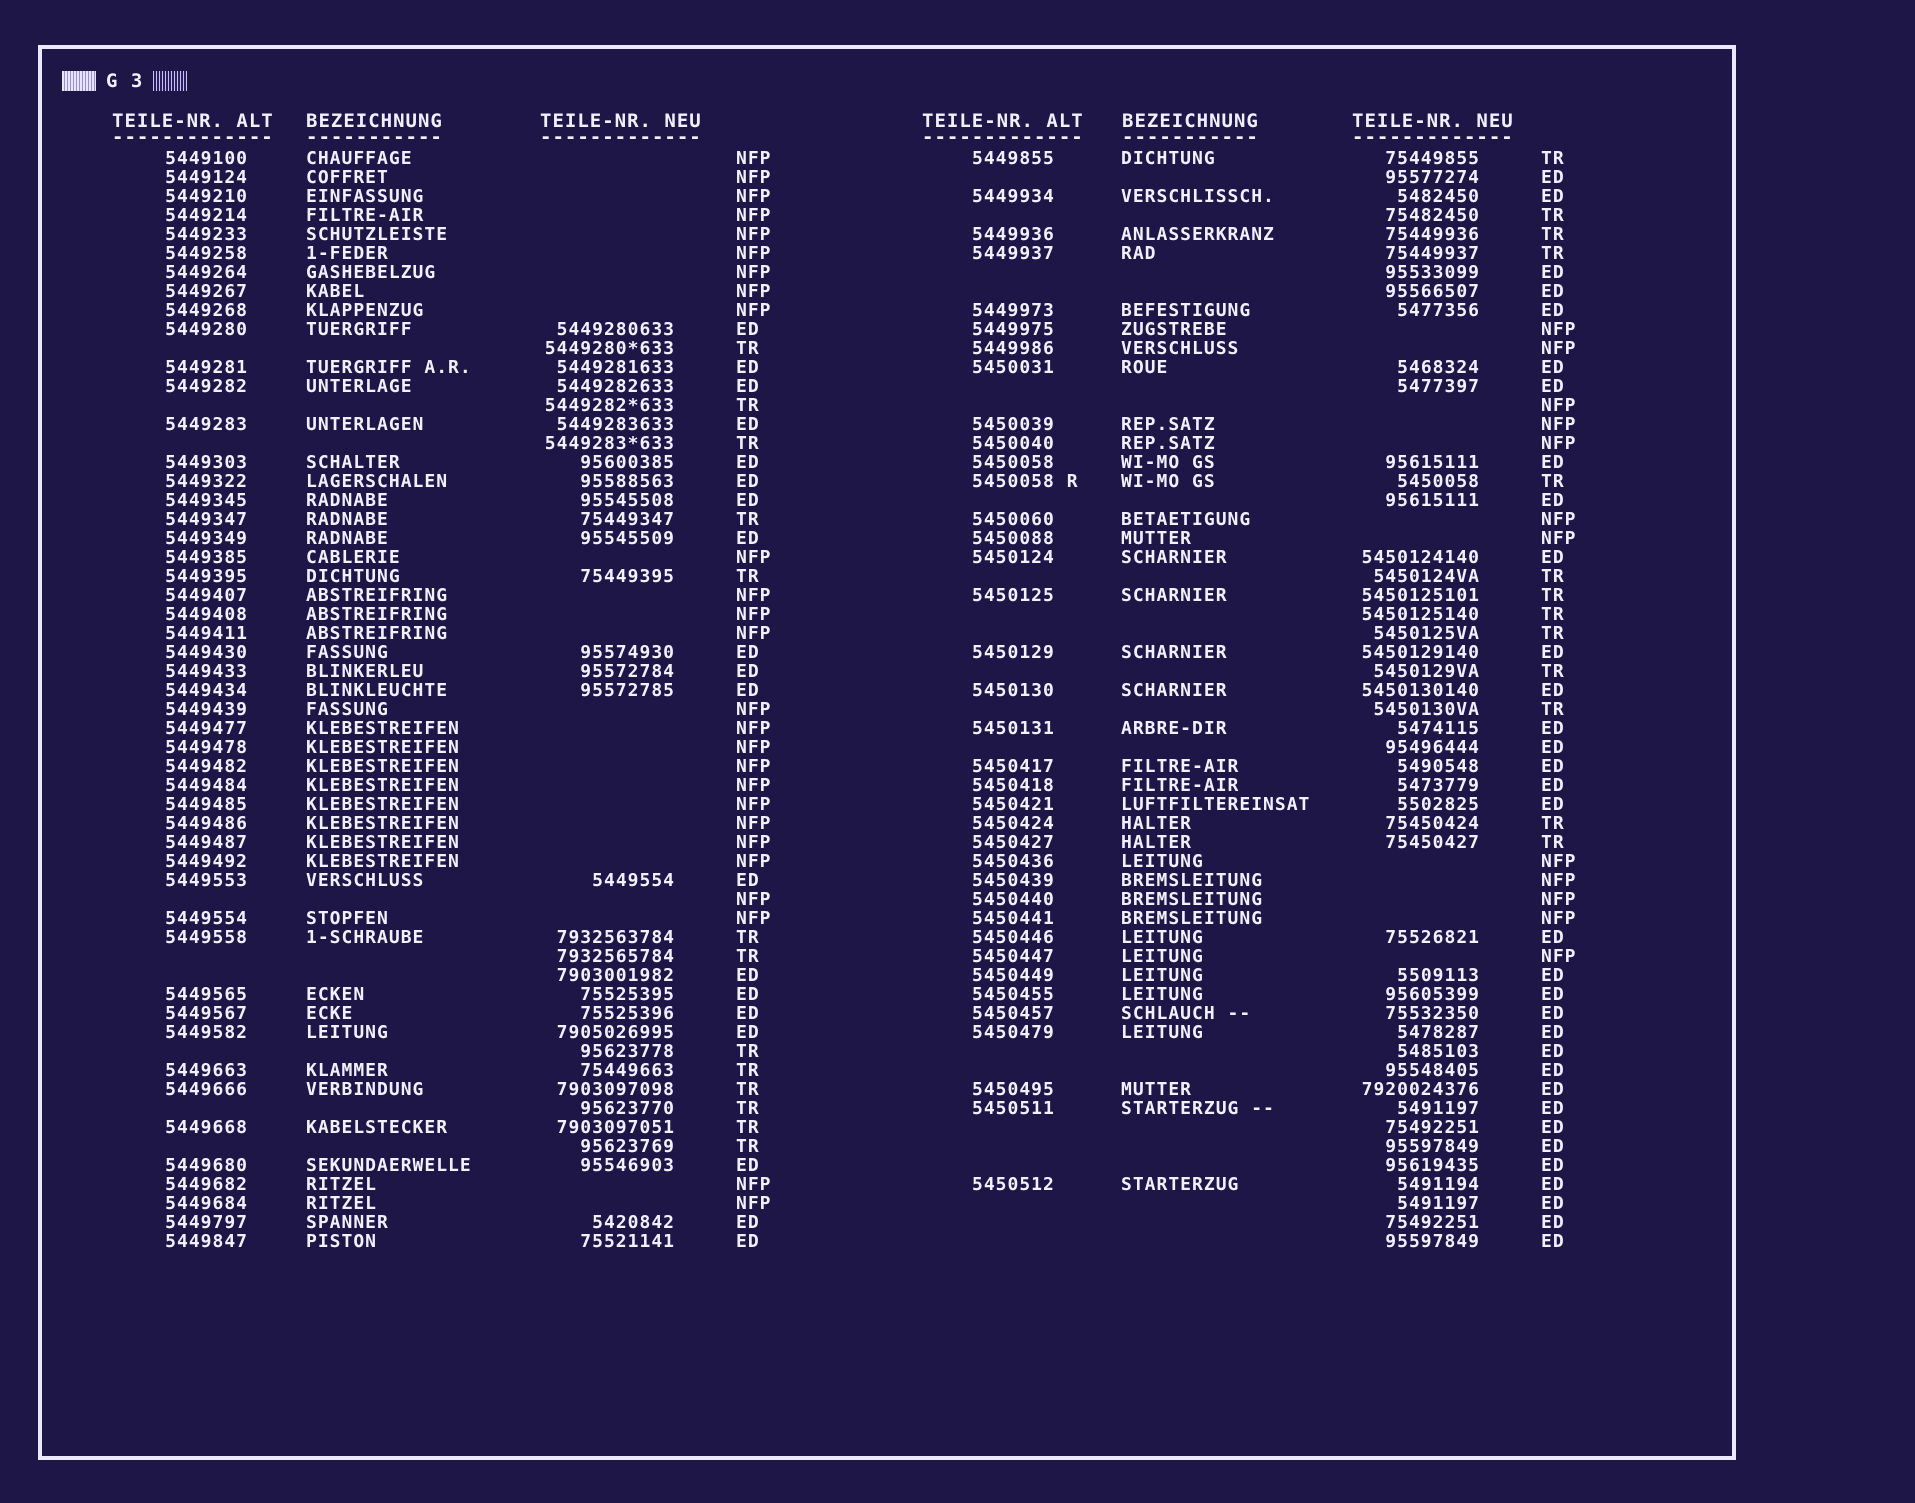  What do you see at coordinates (850, 709) in the screenshot?
I see `table-row: 5450130VA TR` at bounding box center [850, 709].